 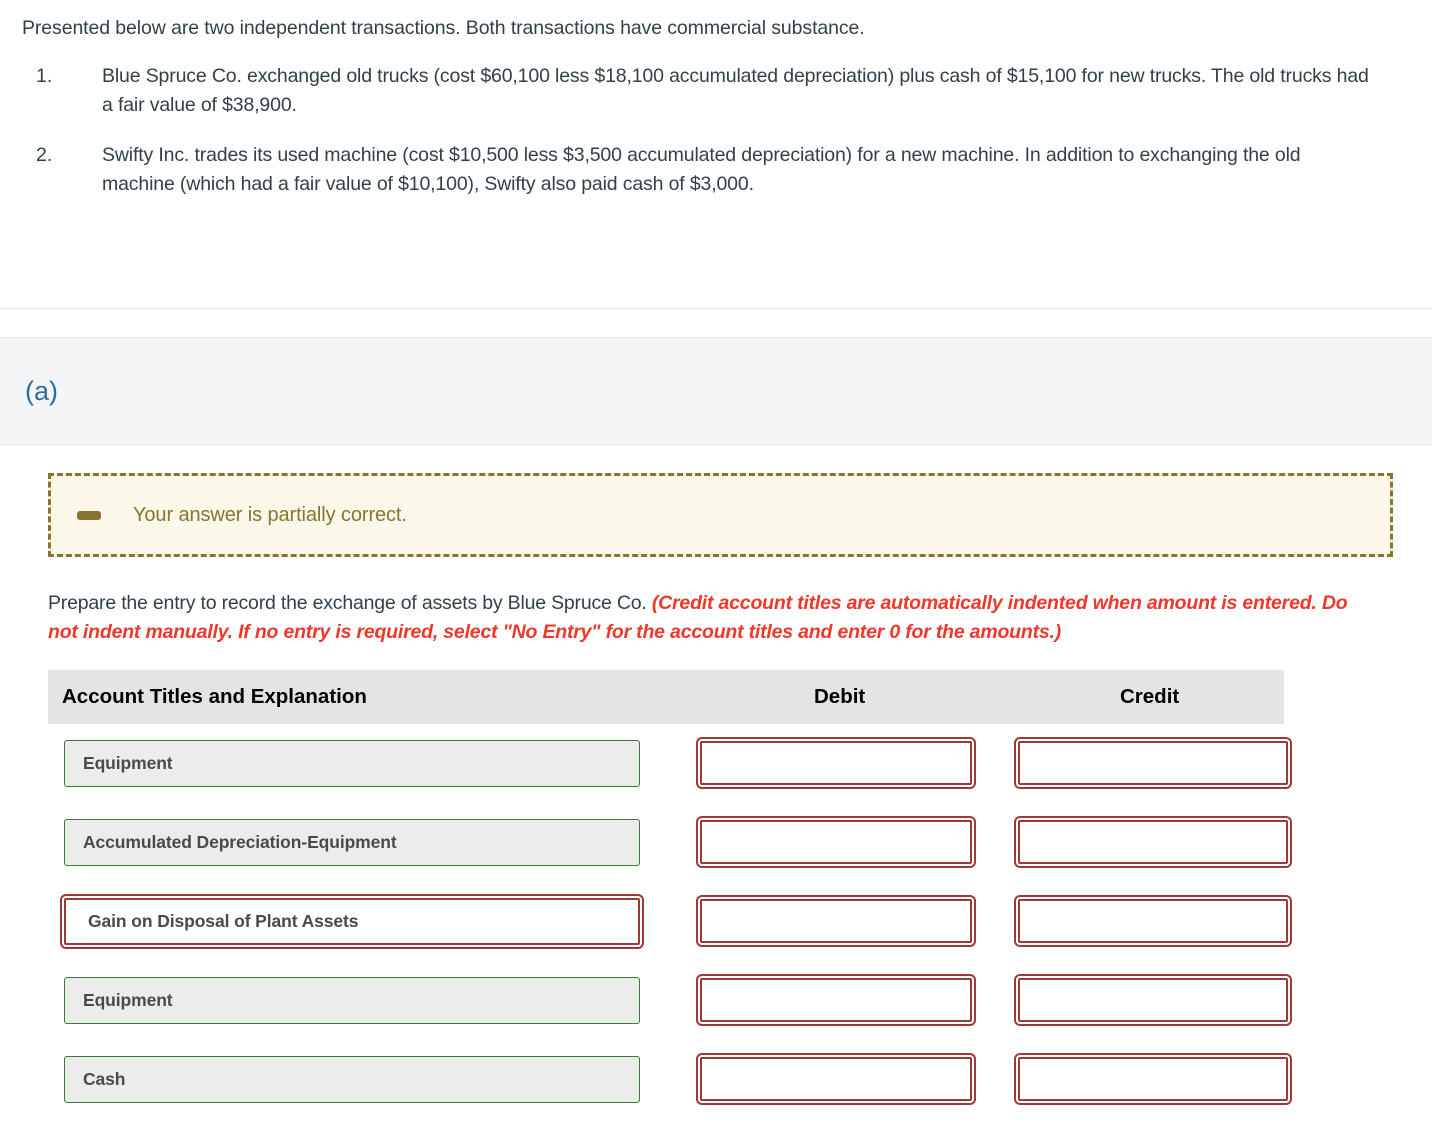 What do you see at coordinates (352, 1079) in the screenshot?
I see `account-select: Cash` at bounding box center [352, 1079].